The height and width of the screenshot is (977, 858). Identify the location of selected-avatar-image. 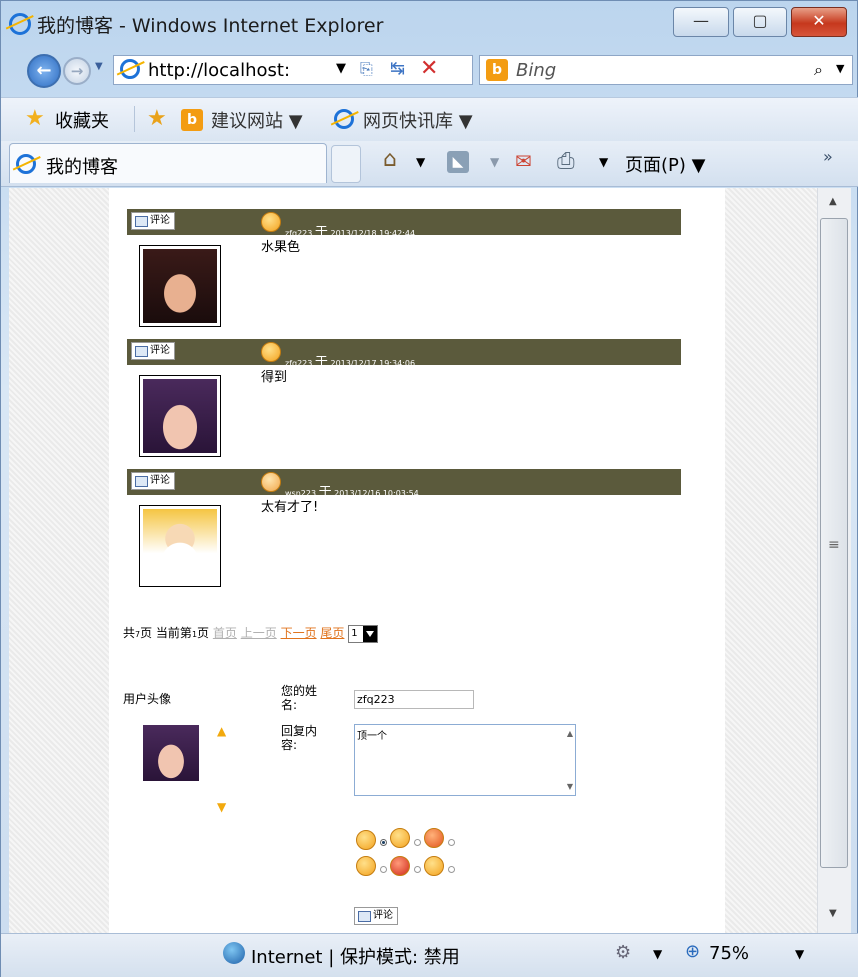
(171, 753).